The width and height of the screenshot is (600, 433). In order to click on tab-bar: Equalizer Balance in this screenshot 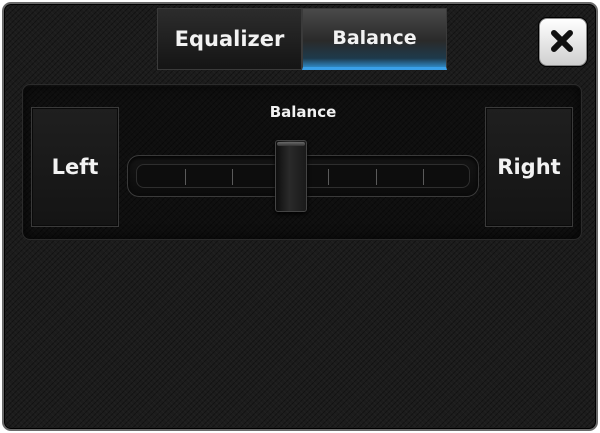, I will do `click(302, 39)`.